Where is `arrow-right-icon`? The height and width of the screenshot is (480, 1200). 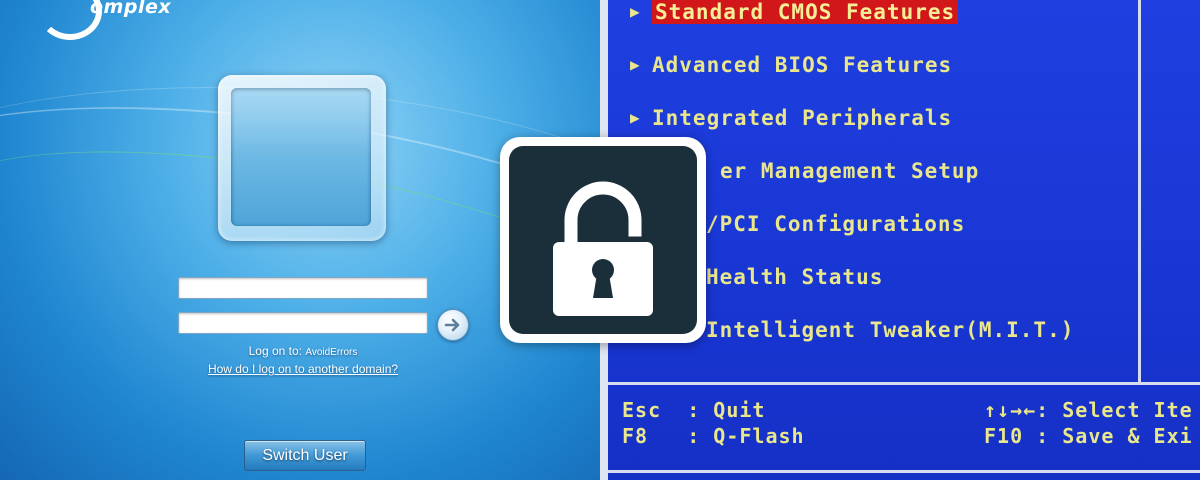
arrow-right-icon is located at coordinates (452, 325).